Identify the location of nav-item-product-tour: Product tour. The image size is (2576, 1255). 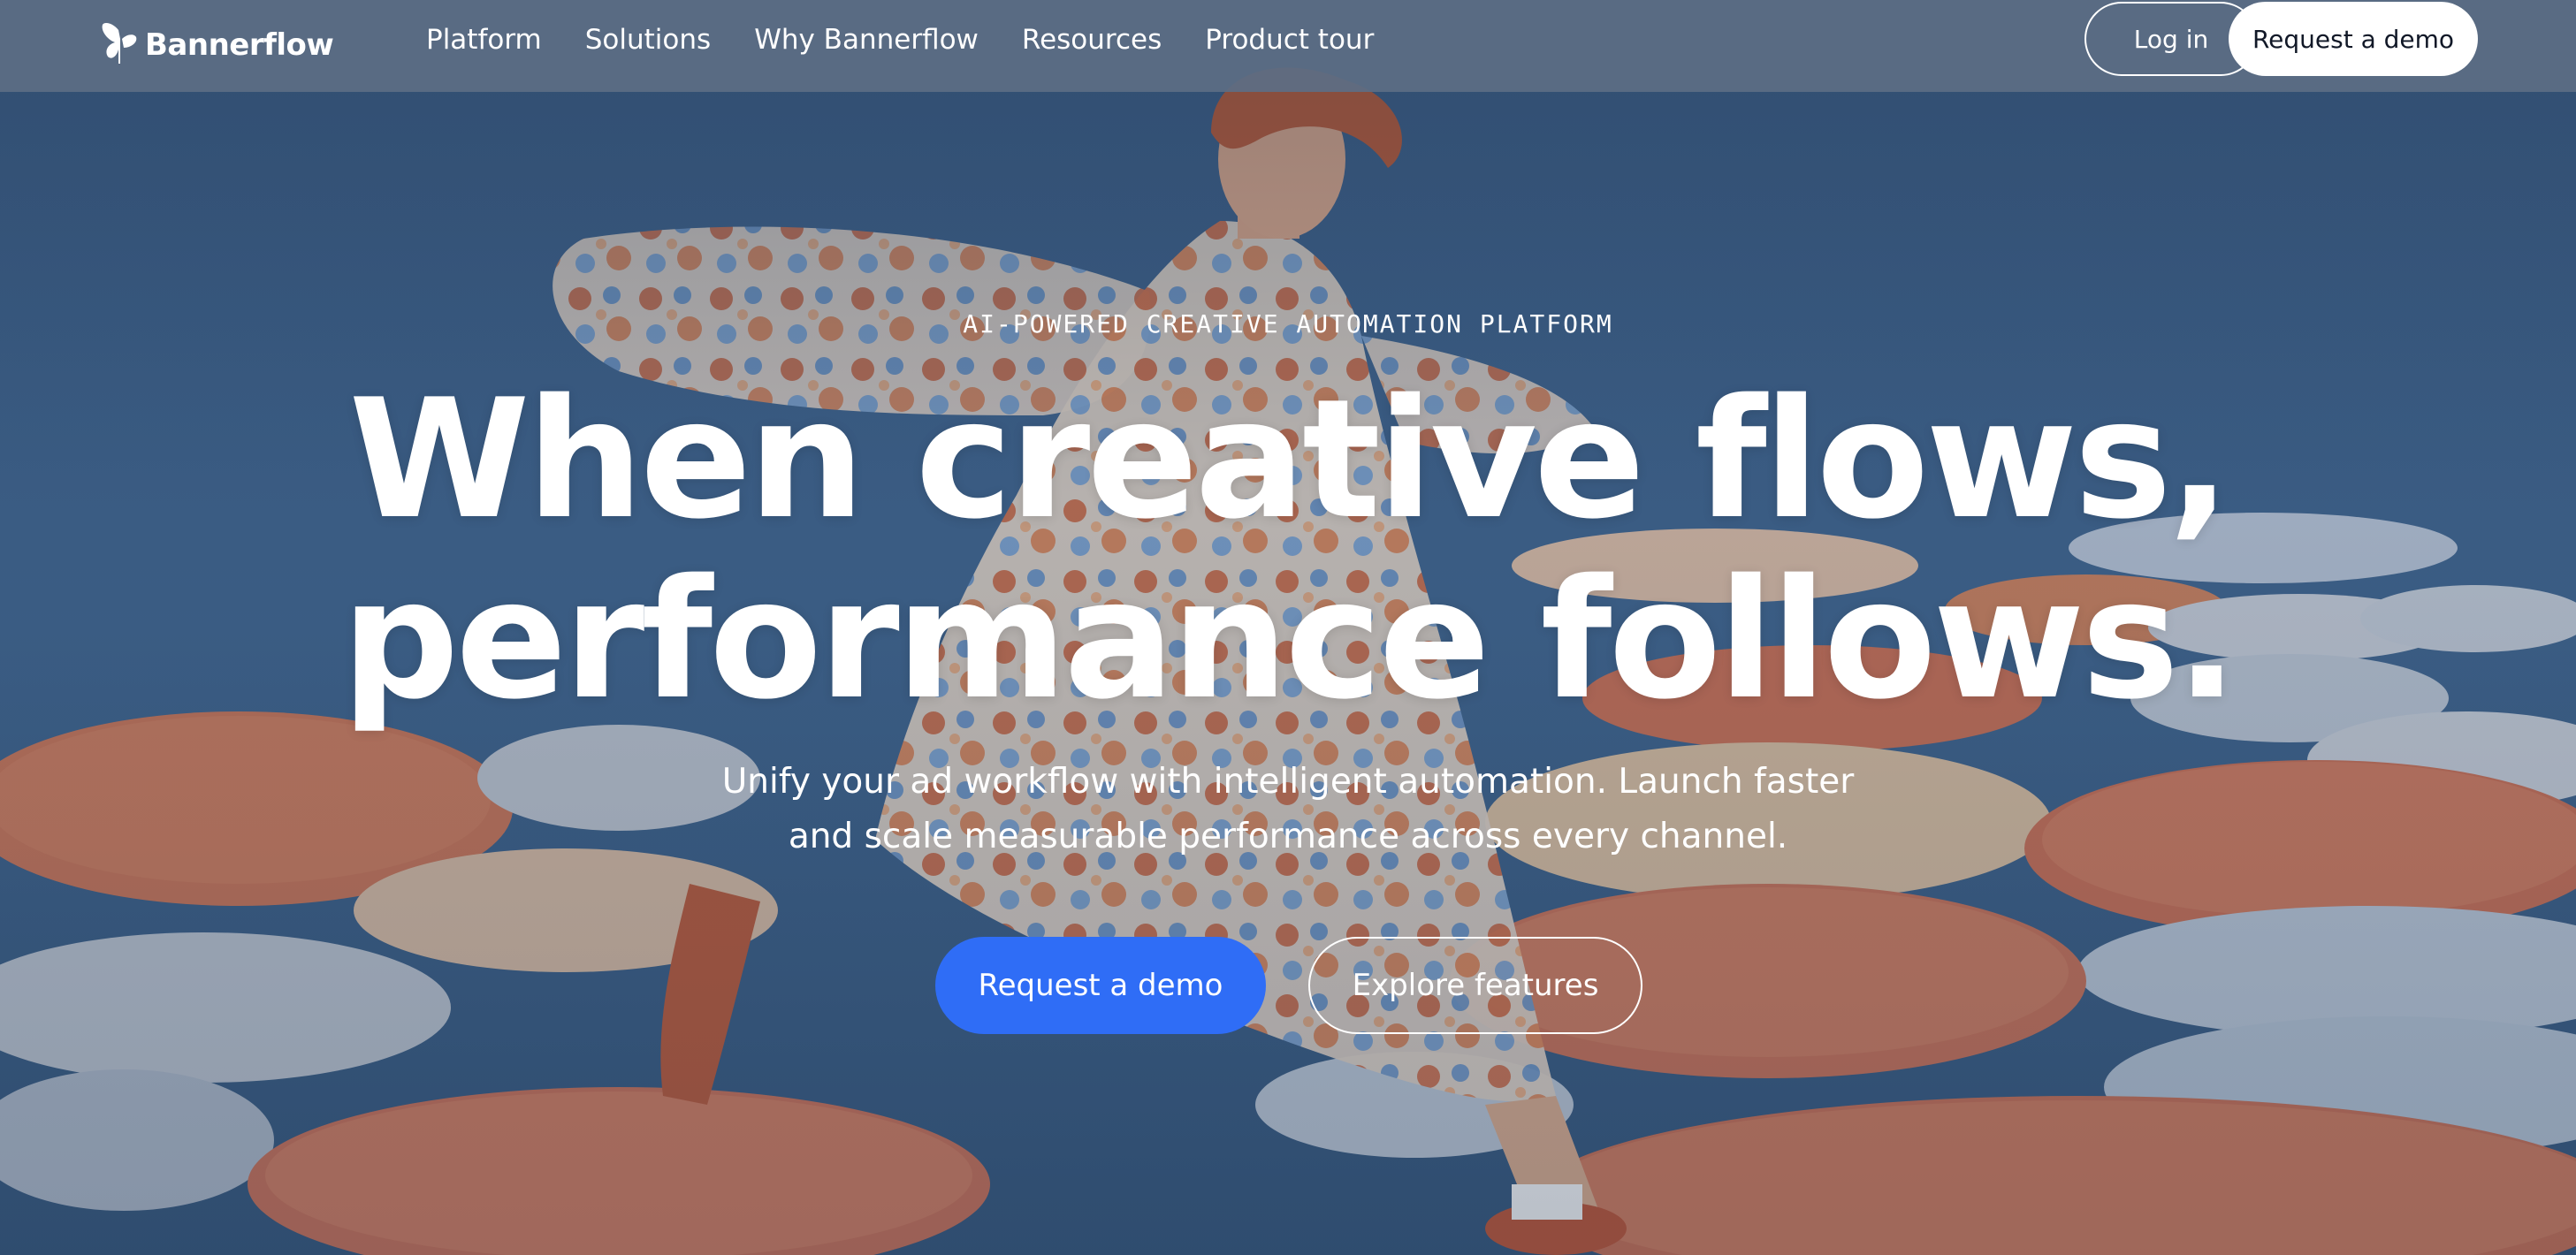
(1289, 40).